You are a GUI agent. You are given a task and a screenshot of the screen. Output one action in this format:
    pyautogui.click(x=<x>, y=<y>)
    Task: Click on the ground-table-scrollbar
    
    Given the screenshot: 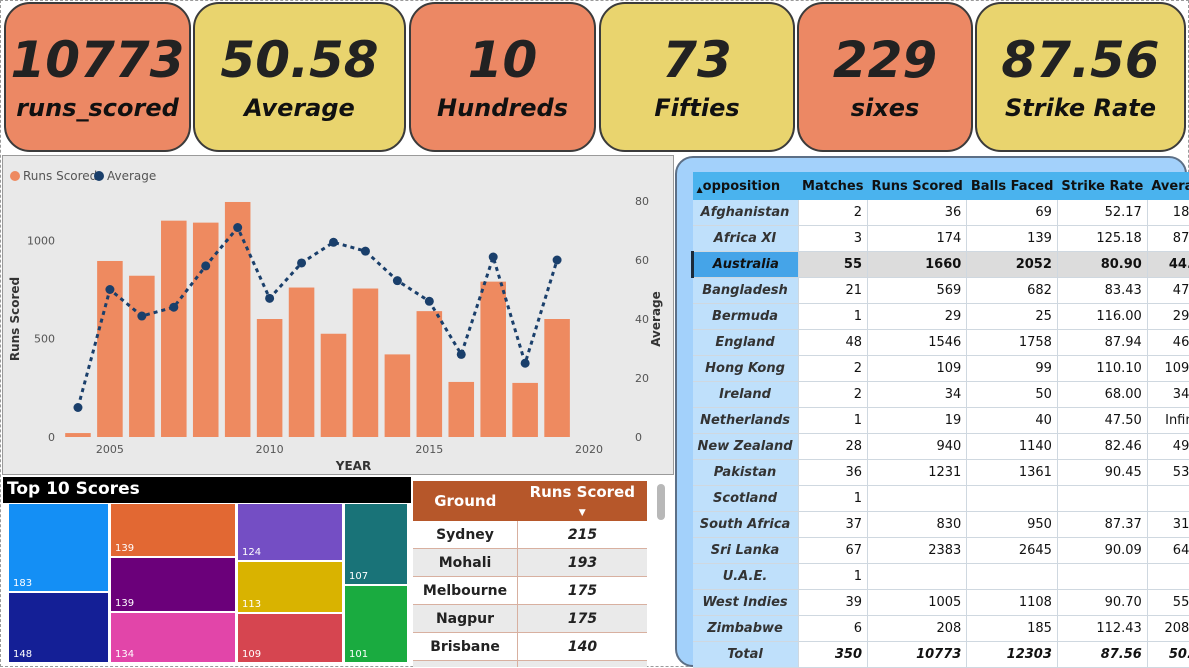 What is the action you would take?
    pyautogui.click(x=661, y=502)
    